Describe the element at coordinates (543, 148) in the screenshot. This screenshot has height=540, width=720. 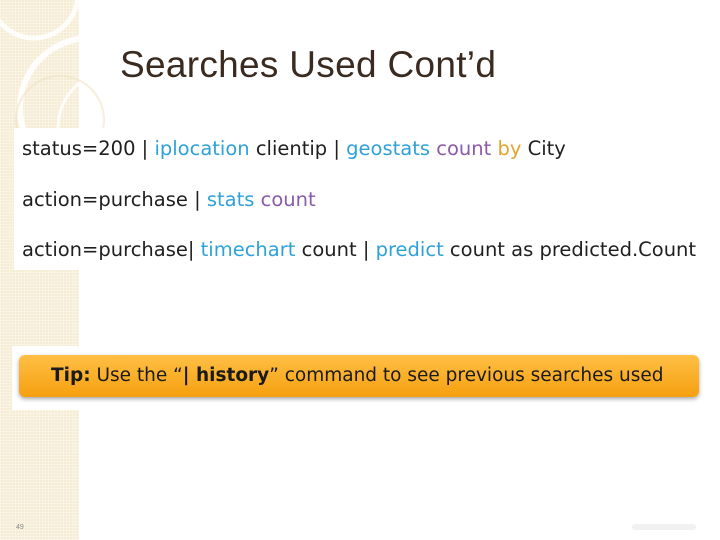
I see `field-name: City` at that location.